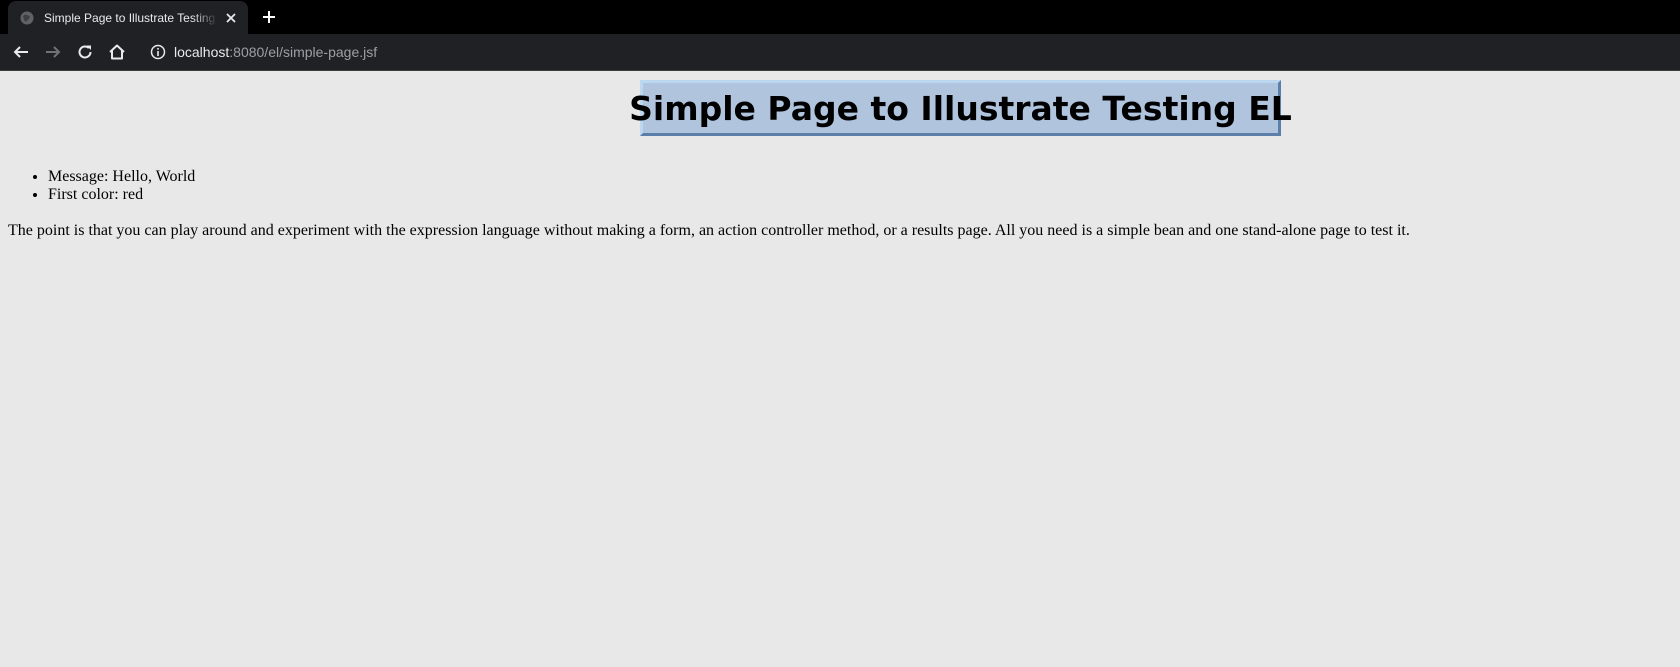 The height and width of the screenshot is (667, 1680). Describe the element at coordinates (202, 52) in the screenshot. I see `url-host: localhost` at that location.